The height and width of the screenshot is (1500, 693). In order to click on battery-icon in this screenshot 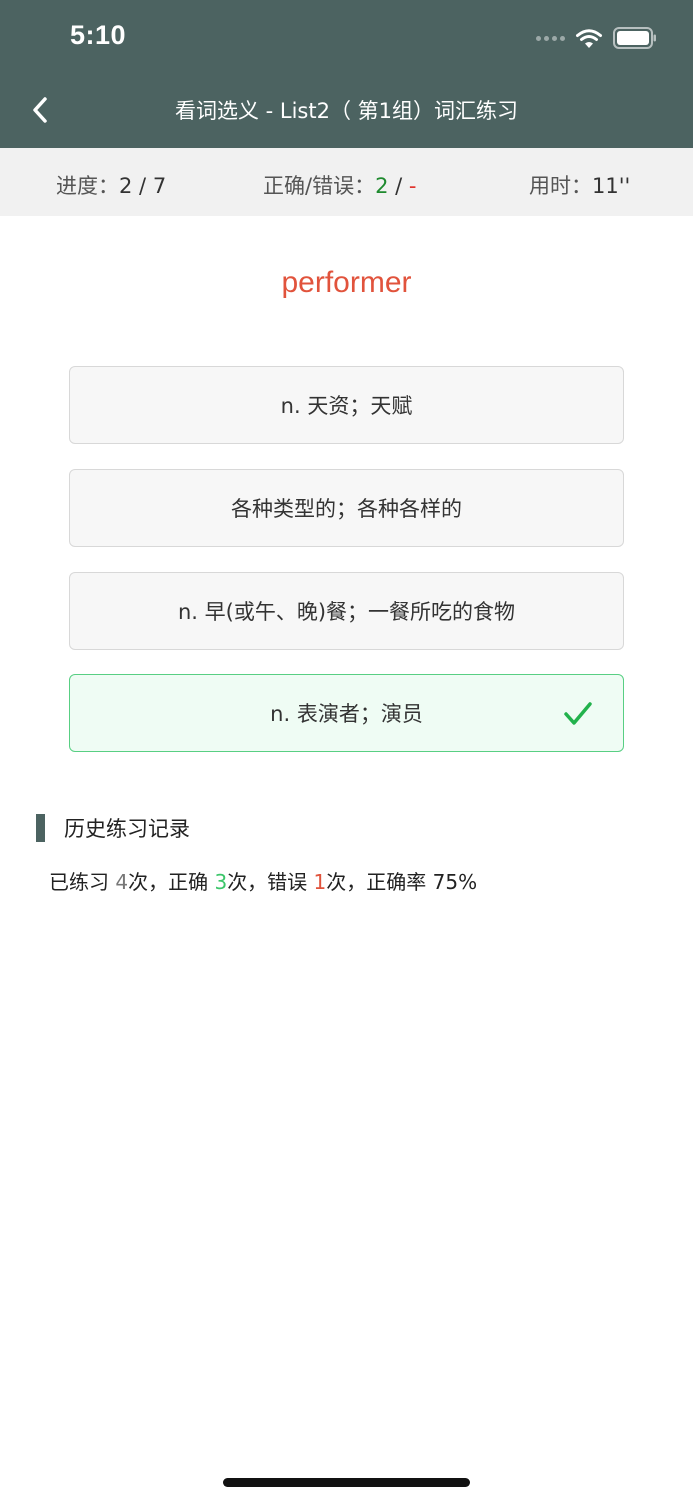, I will do `click(634, 38)`.